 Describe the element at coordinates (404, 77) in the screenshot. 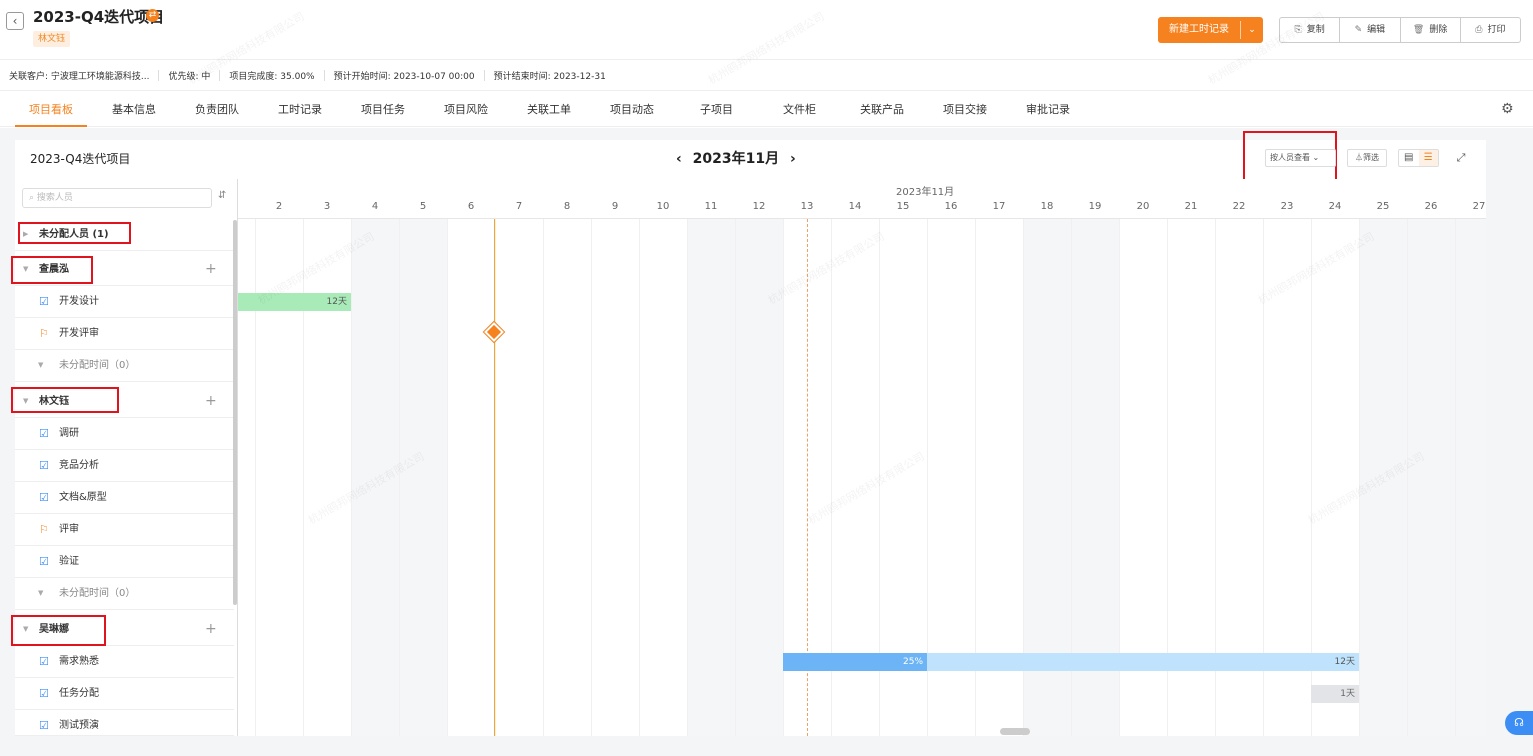

I see `info-start: 预计开始时间: 2023-10-07 00:00` at that location.